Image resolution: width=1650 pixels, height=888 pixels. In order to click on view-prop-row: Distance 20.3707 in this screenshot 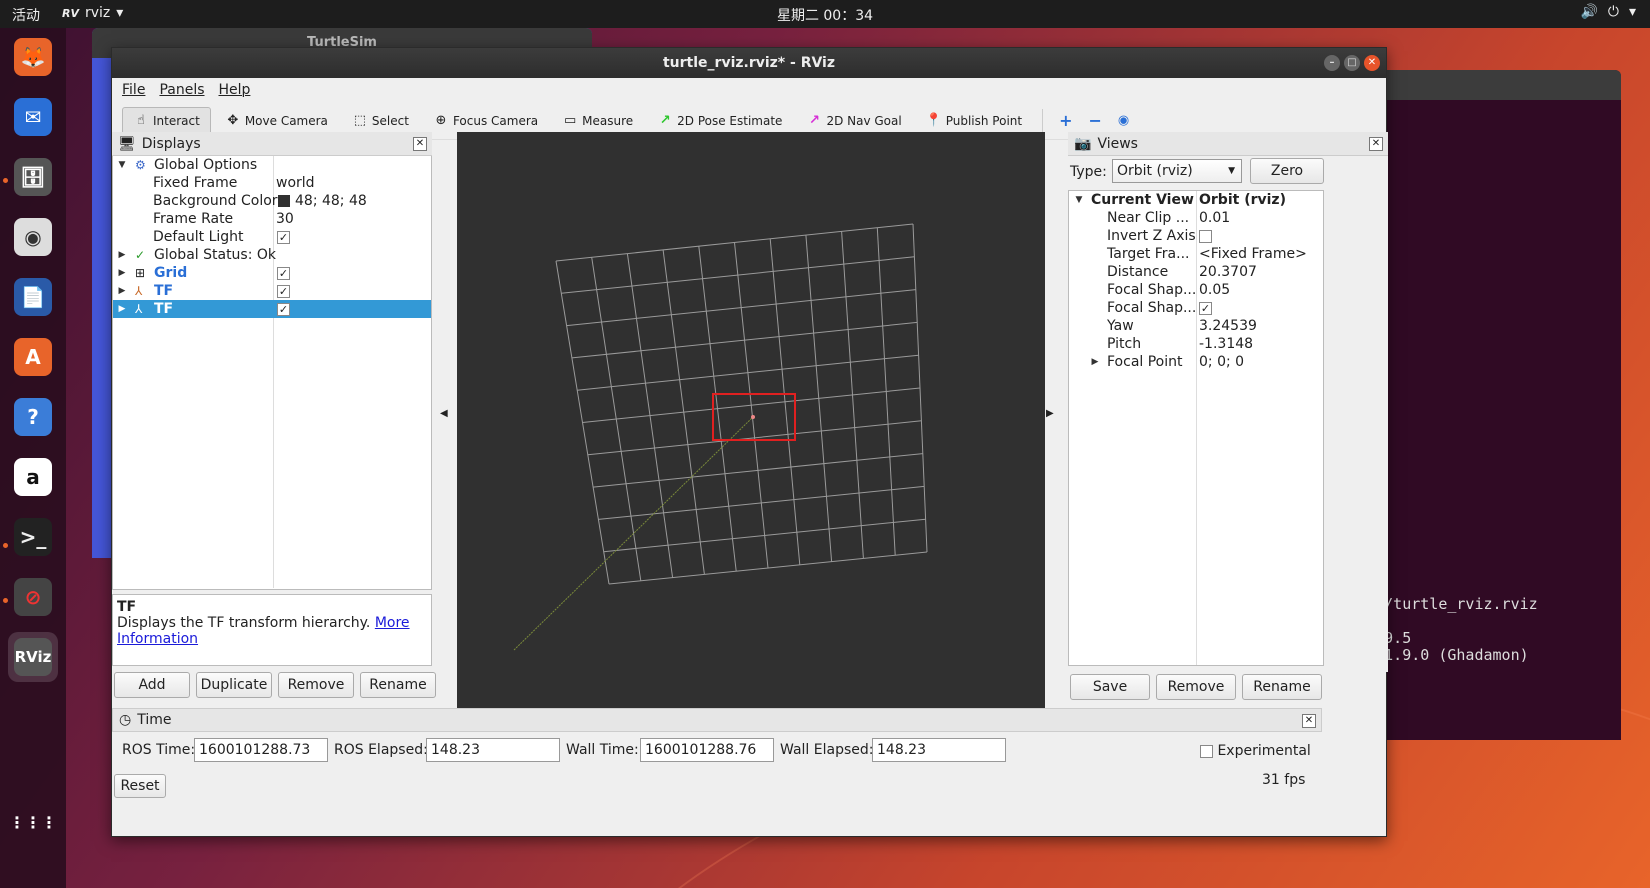, I will do `click(1196, 272)`.